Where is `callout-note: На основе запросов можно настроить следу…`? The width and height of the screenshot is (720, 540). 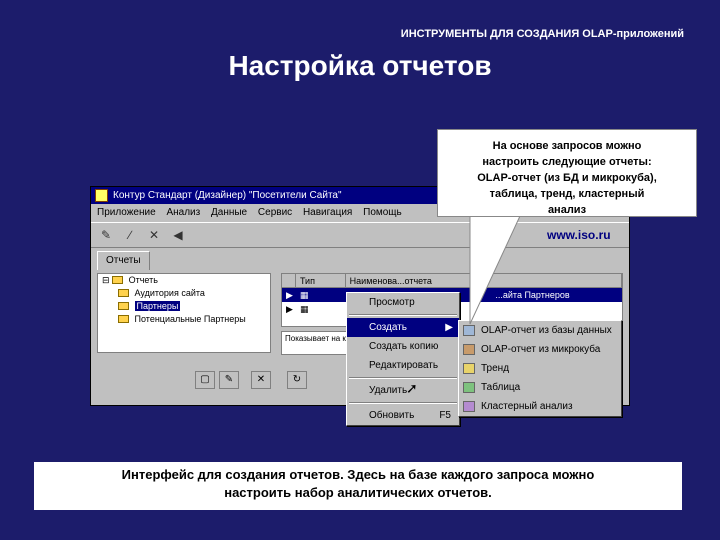
callout-note: На основе запросов можно настроить следу… is located at coordinates (567, 173).